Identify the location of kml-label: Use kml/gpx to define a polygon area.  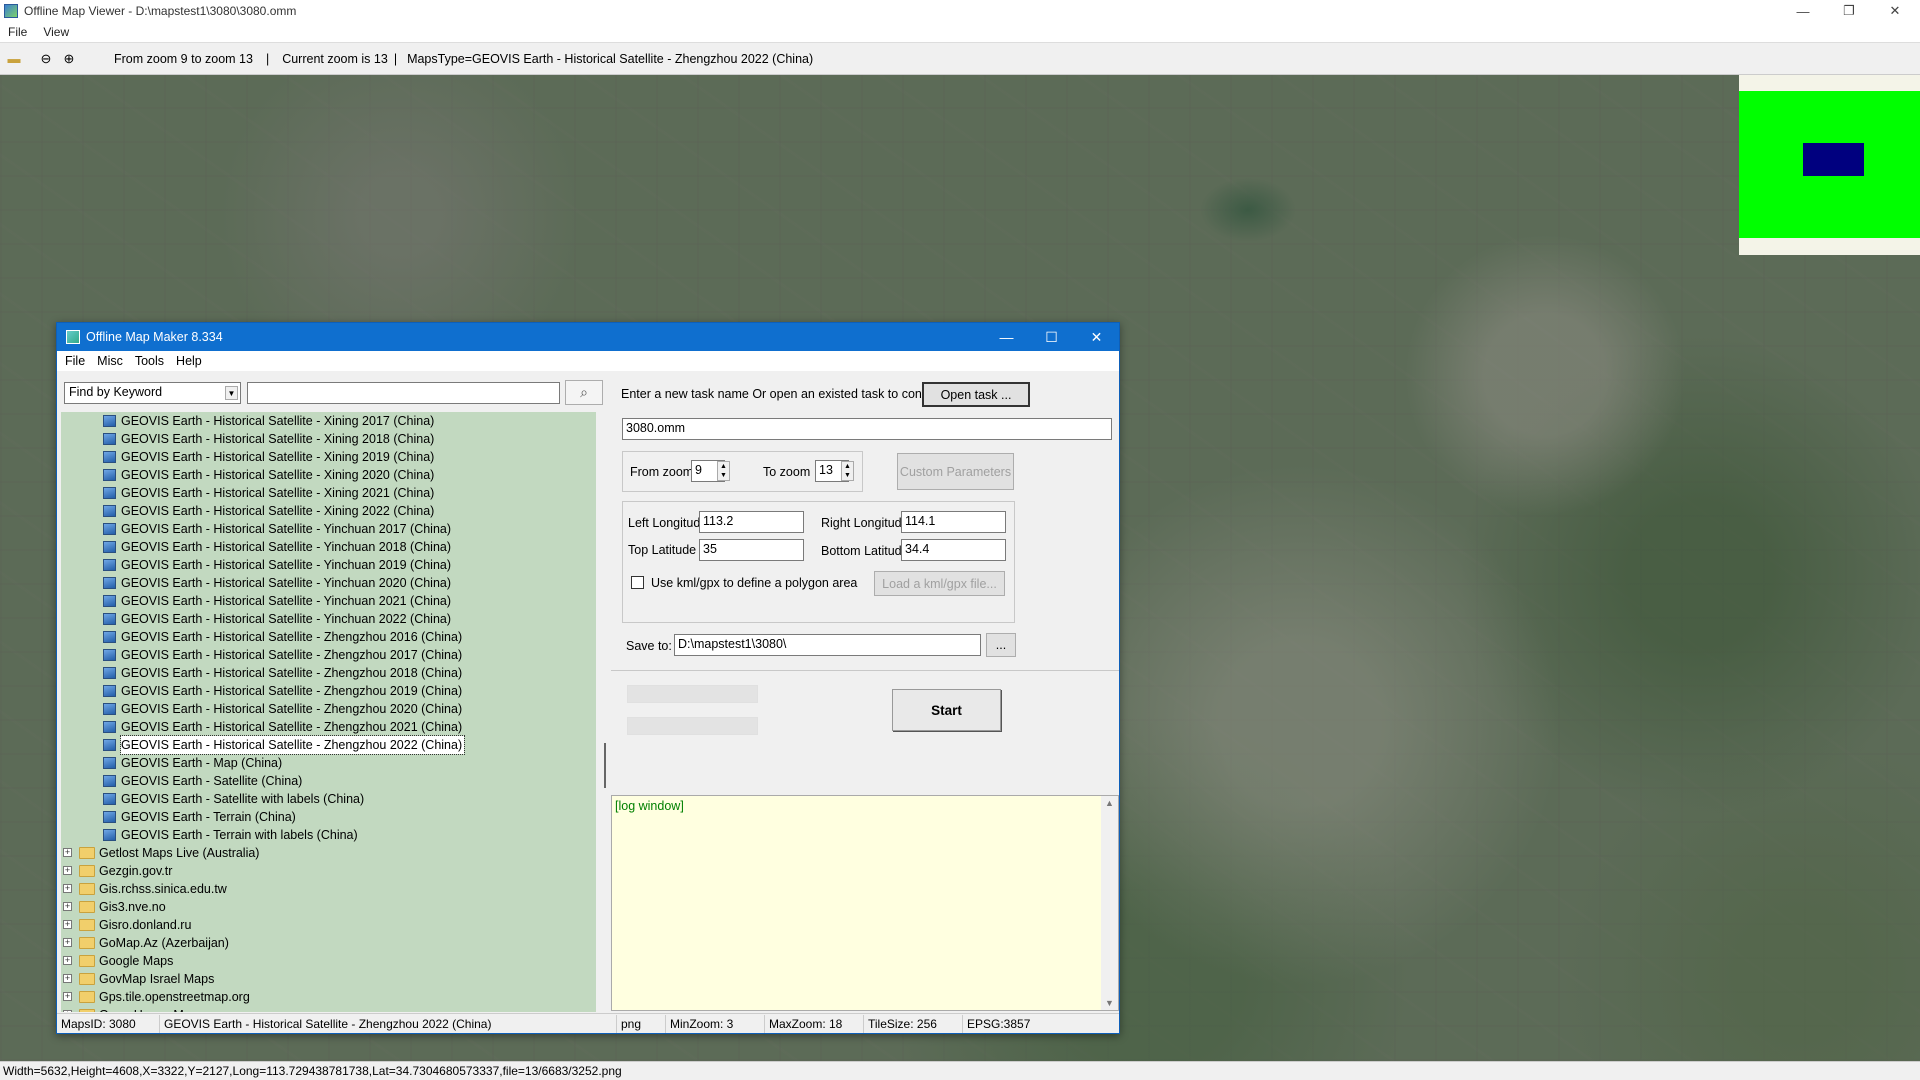
(754, 583).